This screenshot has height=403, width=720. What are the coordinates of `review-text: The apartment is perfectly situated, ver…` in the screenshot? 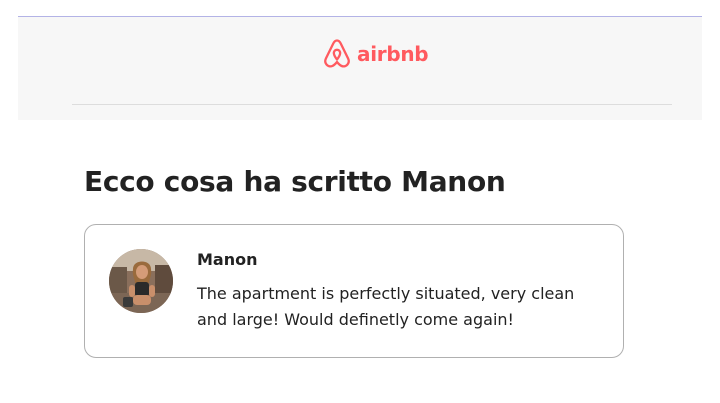 It's located at (386, 306).